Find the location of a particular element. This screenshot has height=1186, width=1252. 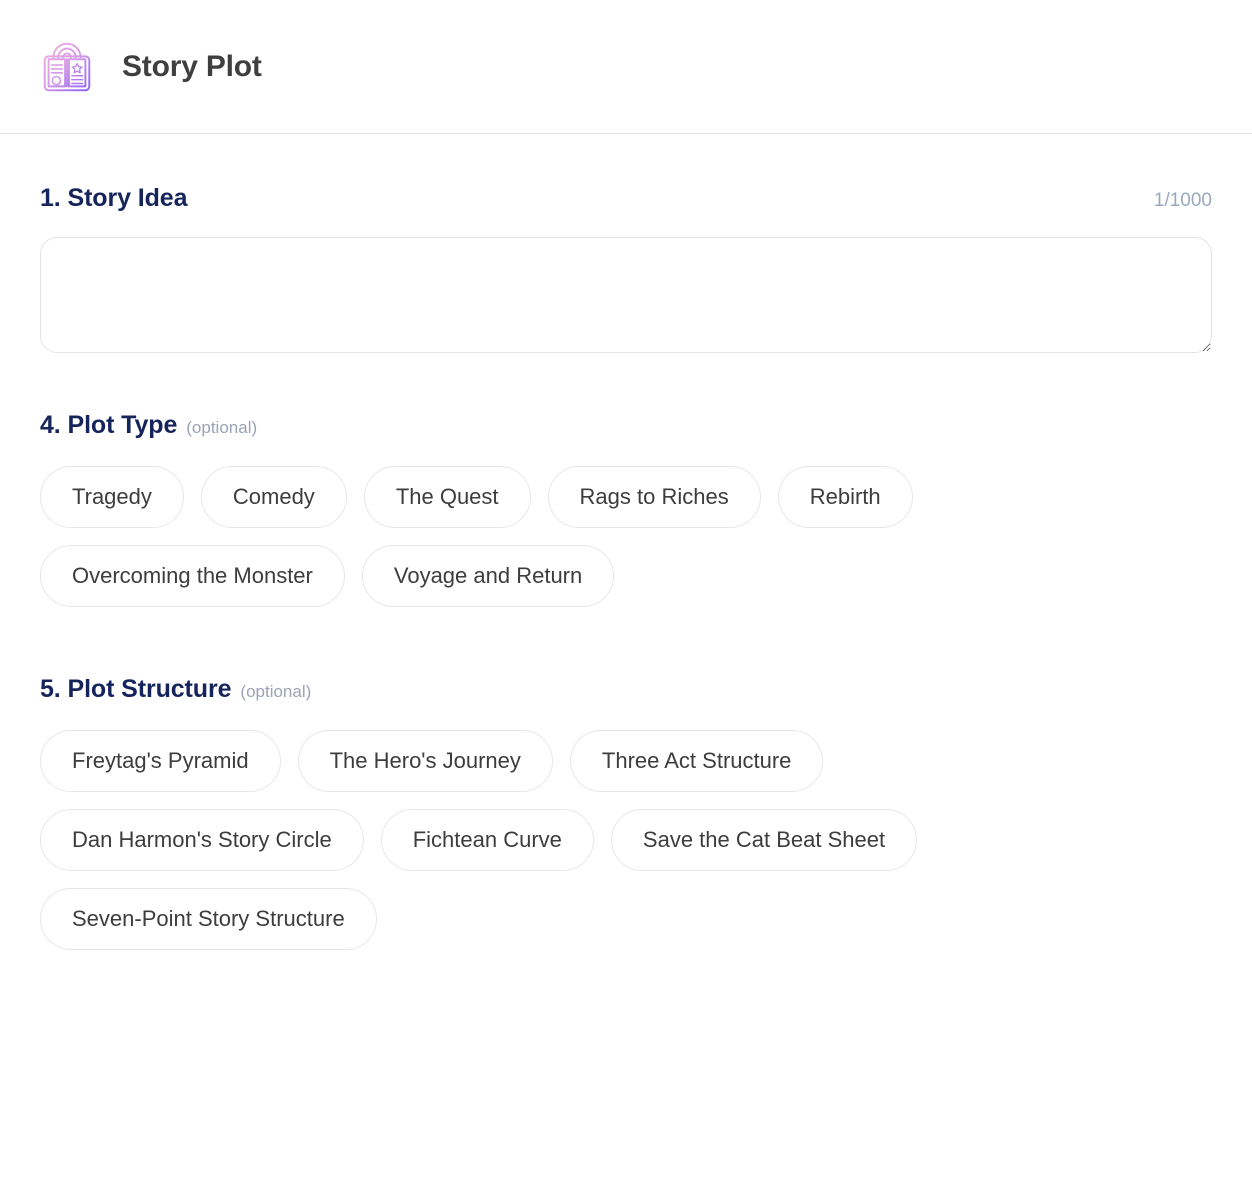

plot-type-chip-3: Rags to Riches is located at coordinates (654, 497).